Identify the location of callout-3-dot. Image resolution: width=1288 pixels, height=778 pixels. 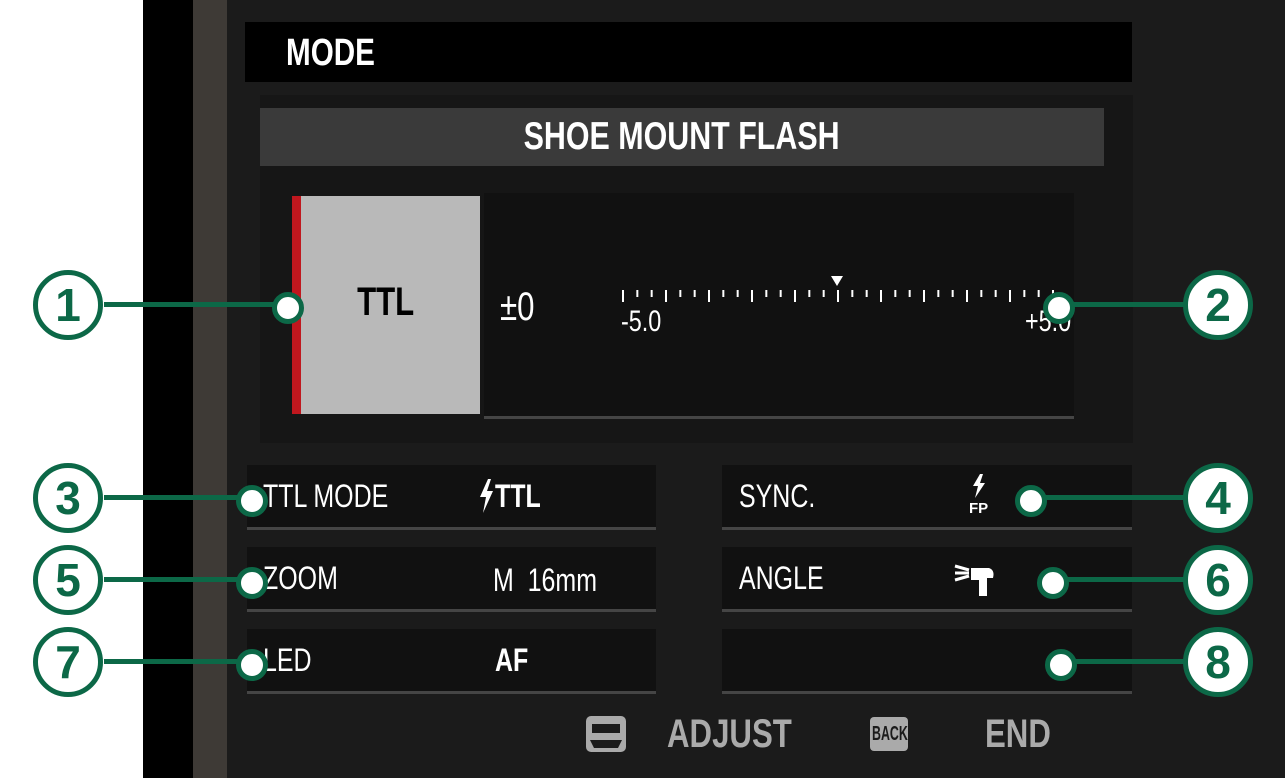
(252, 501).